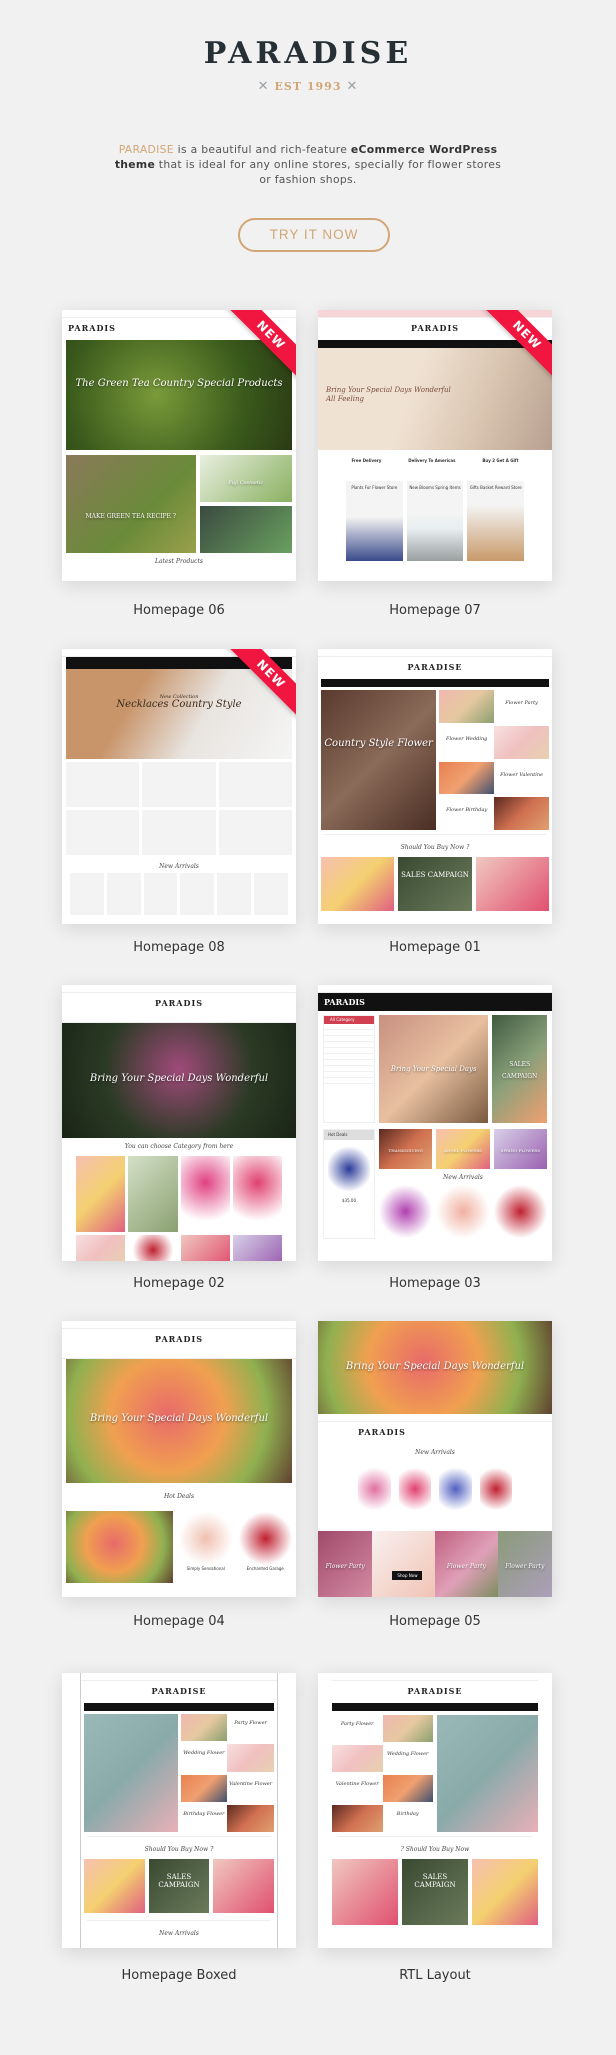 The image size is (616, 2055). I want to click on mini-hero: New Collection Necklaces Country Style, so click(179, 714).